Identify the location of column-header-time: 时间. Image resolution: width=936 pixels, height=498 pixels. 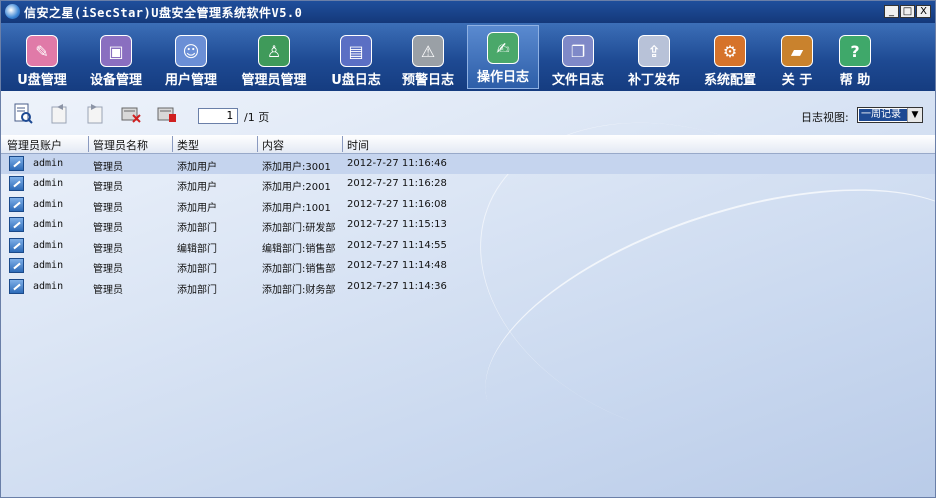
(358, 145).